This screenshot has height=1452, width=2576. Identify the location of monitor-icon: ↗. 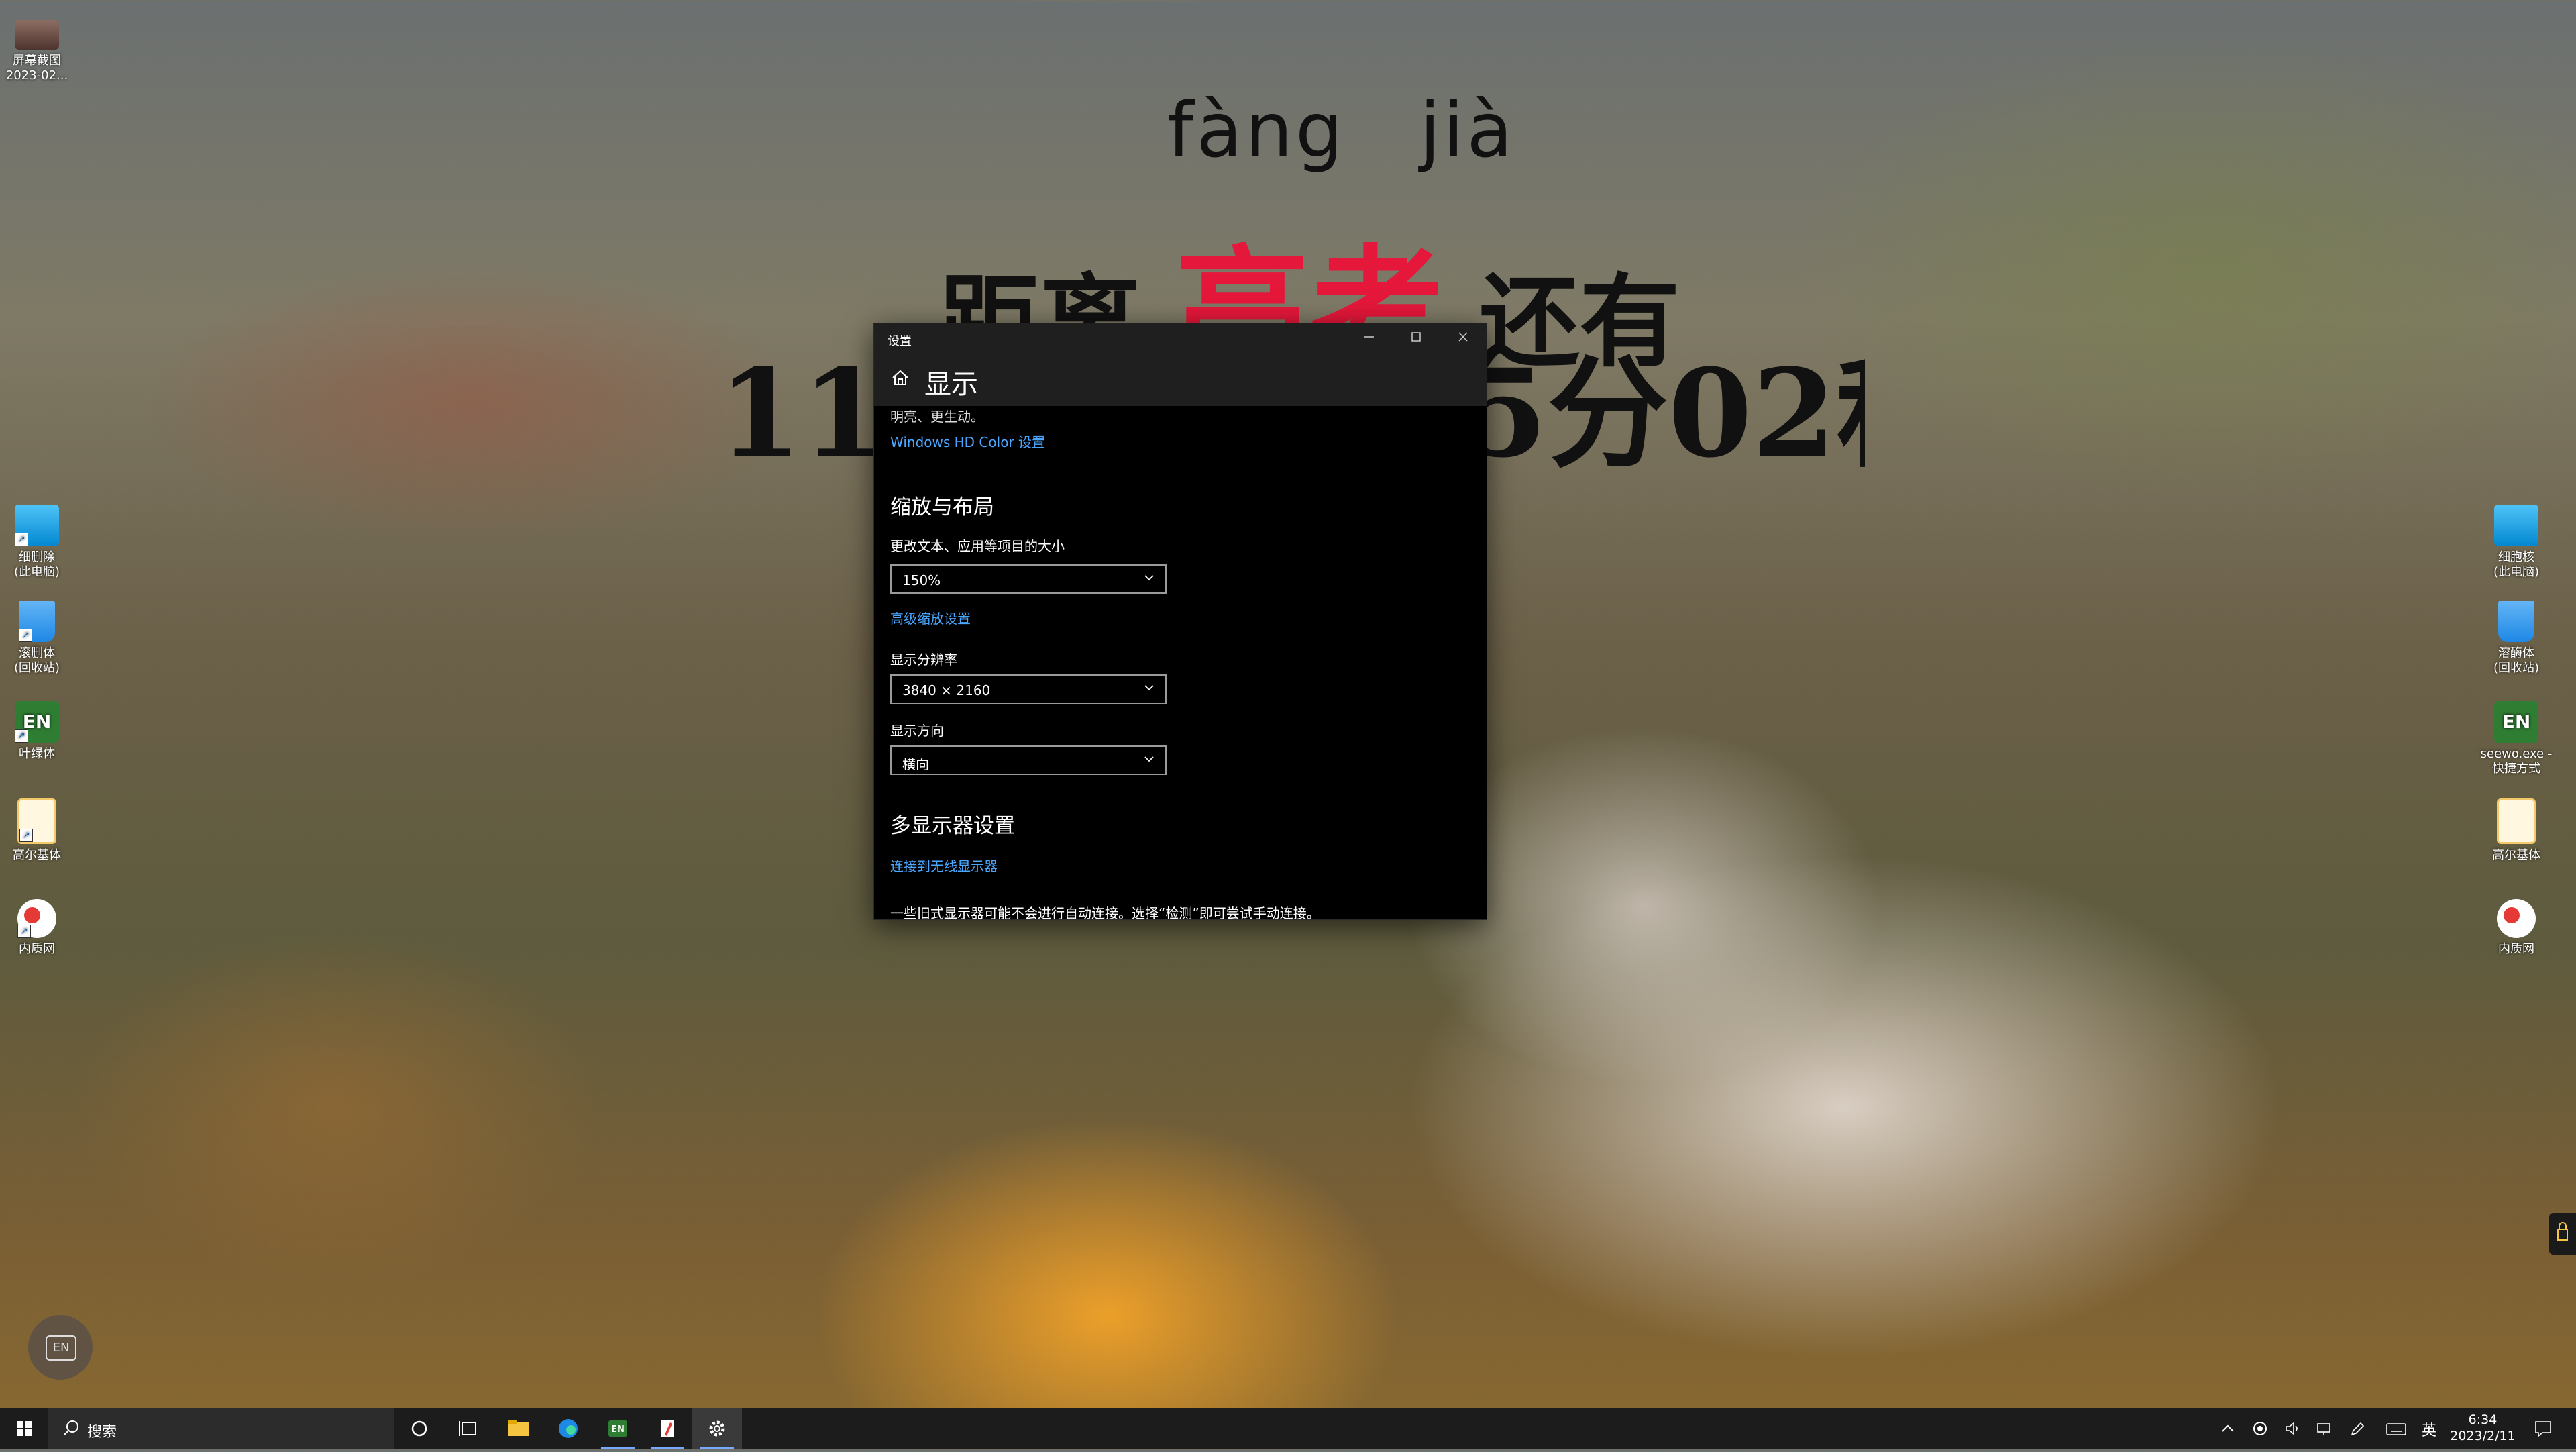
(37, 526).